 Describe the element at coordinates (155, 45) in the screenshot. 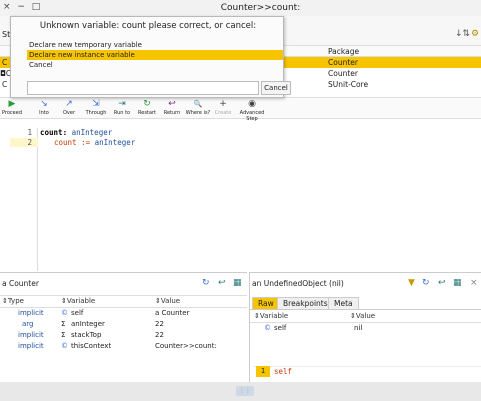

I see `declare-temporary-option: Declare new temporary variable` at that location.